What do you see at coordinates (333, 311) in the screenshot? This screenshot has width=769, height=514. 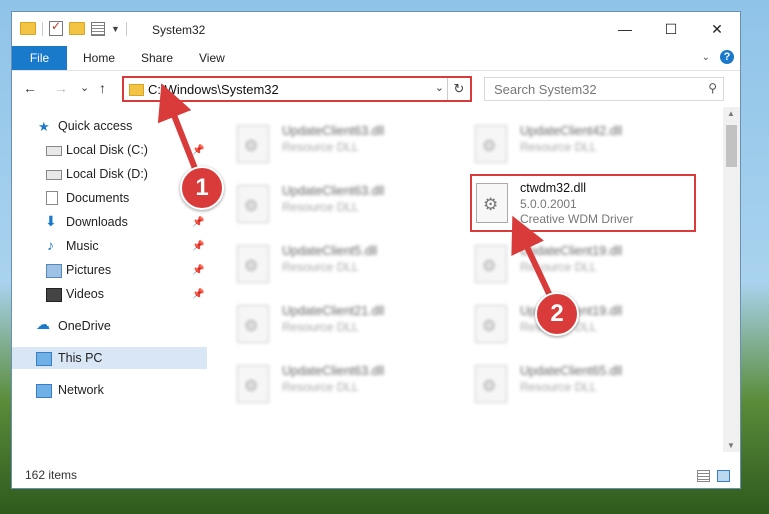 I see `file-name: UpdateClient21.dll` at bounding box center [333, 311].